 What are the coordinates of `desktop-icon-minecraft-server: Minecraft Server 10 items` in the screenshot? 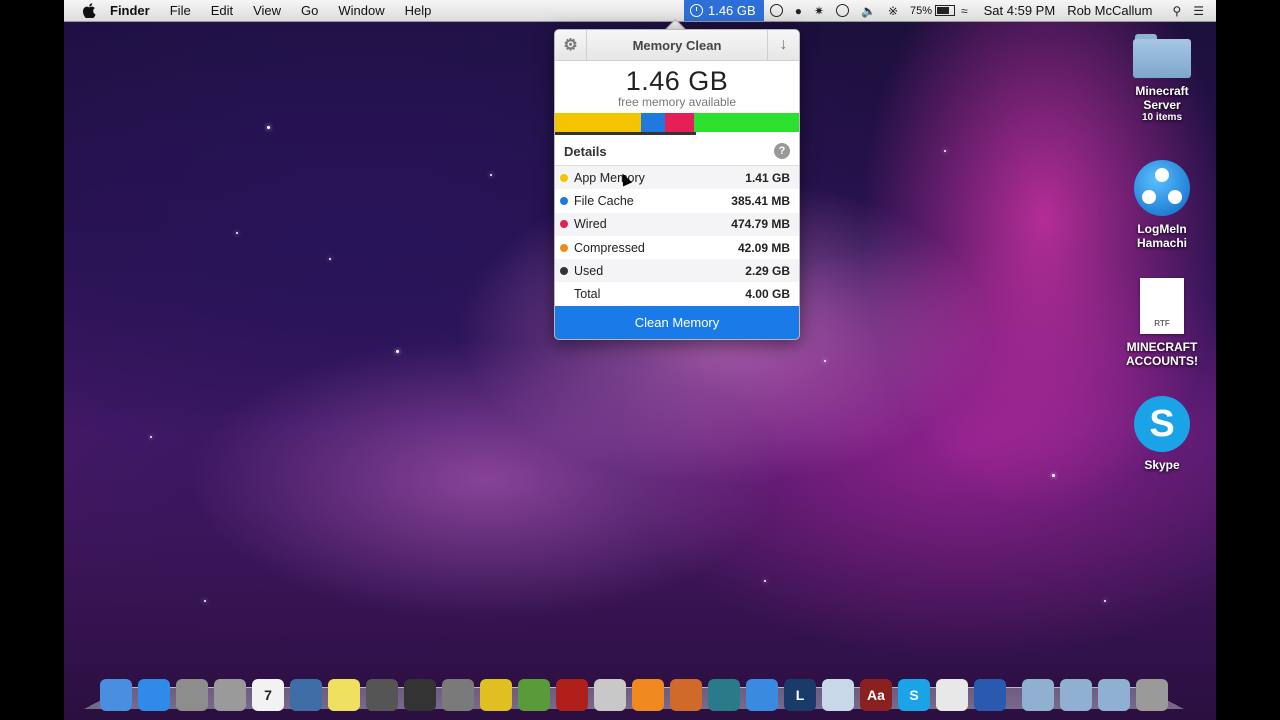 It's located at (1162, 78).